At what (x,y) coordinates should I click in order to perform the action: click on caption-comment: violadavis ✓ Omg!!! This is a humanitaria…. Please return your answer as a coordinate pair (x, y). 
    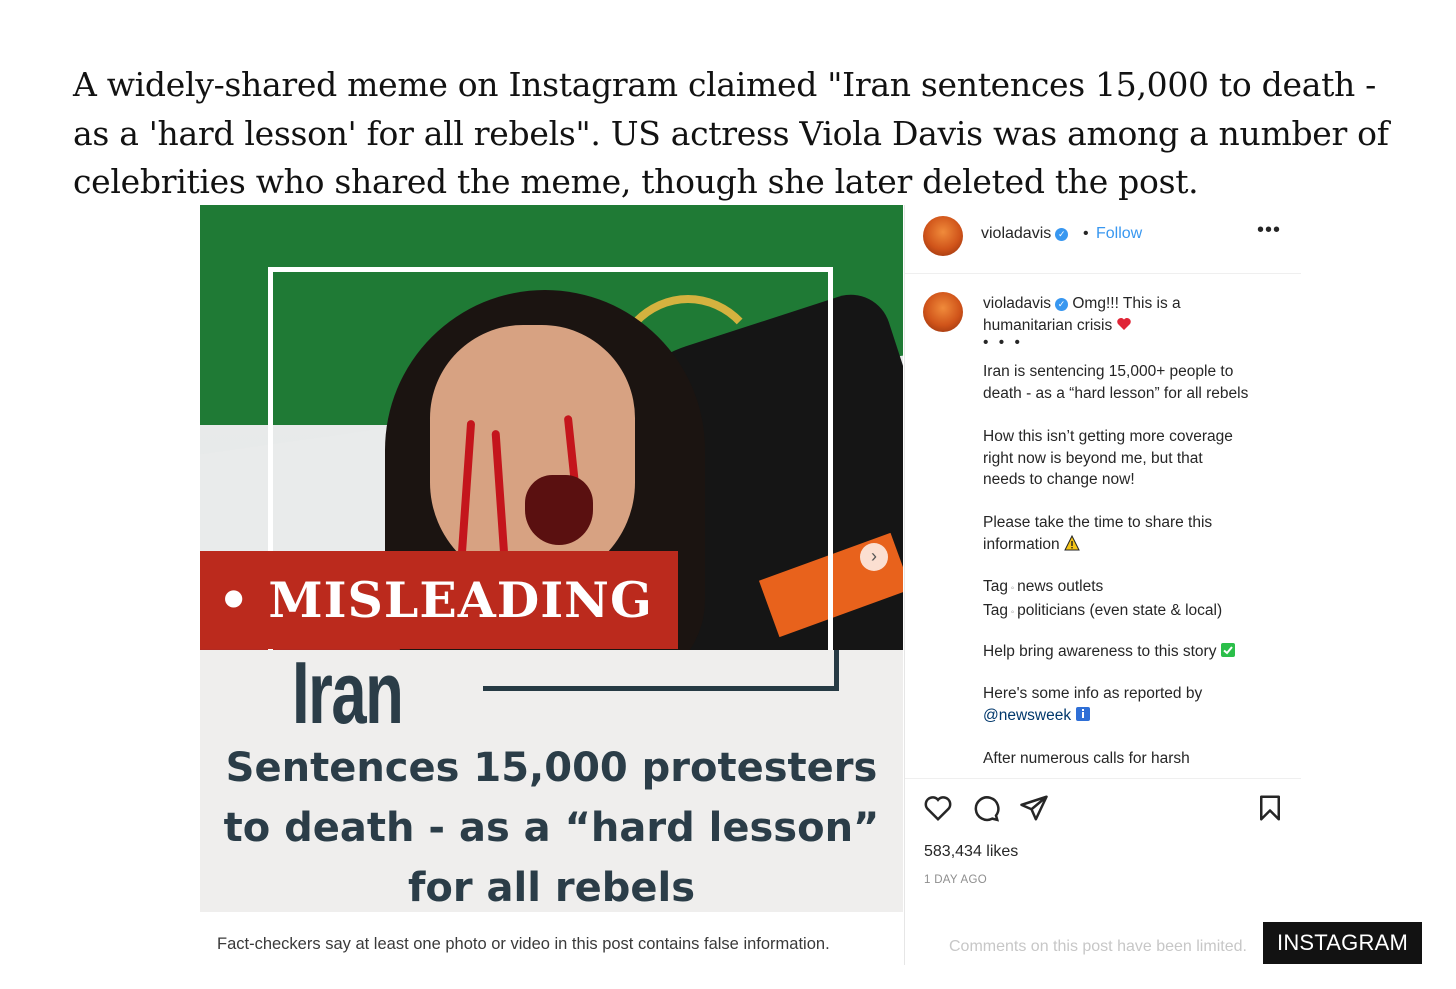
    Looking at the image, I should click on (1103, 526).